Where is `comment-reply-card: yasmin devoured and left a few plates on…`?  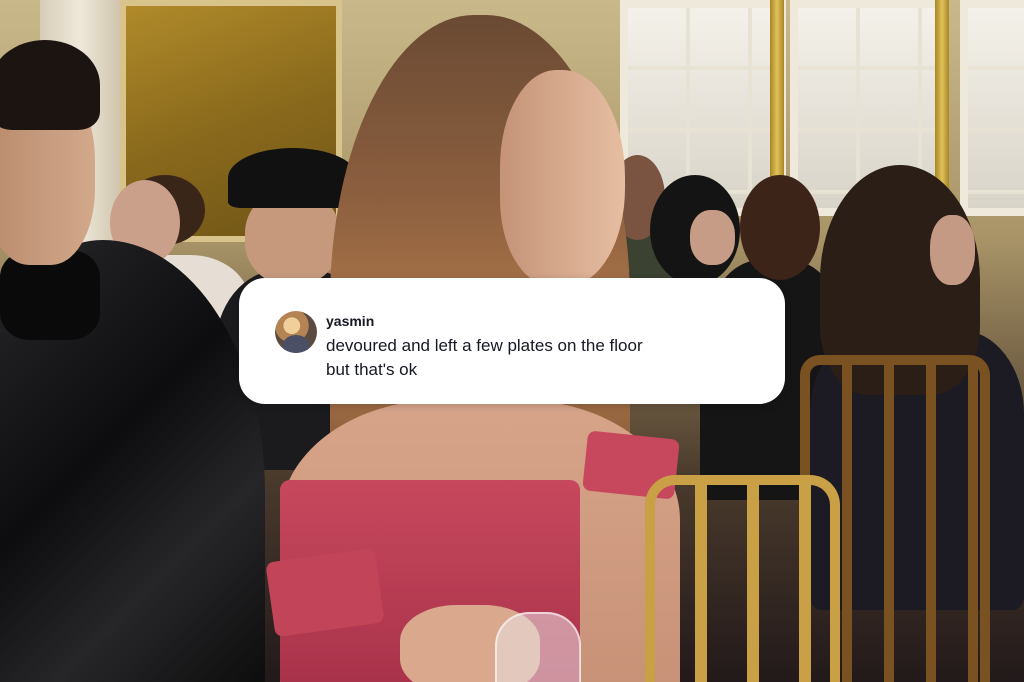
comment-reply-card: yasmin devoured and left a few plates on… is located at coordinates (512, 341).